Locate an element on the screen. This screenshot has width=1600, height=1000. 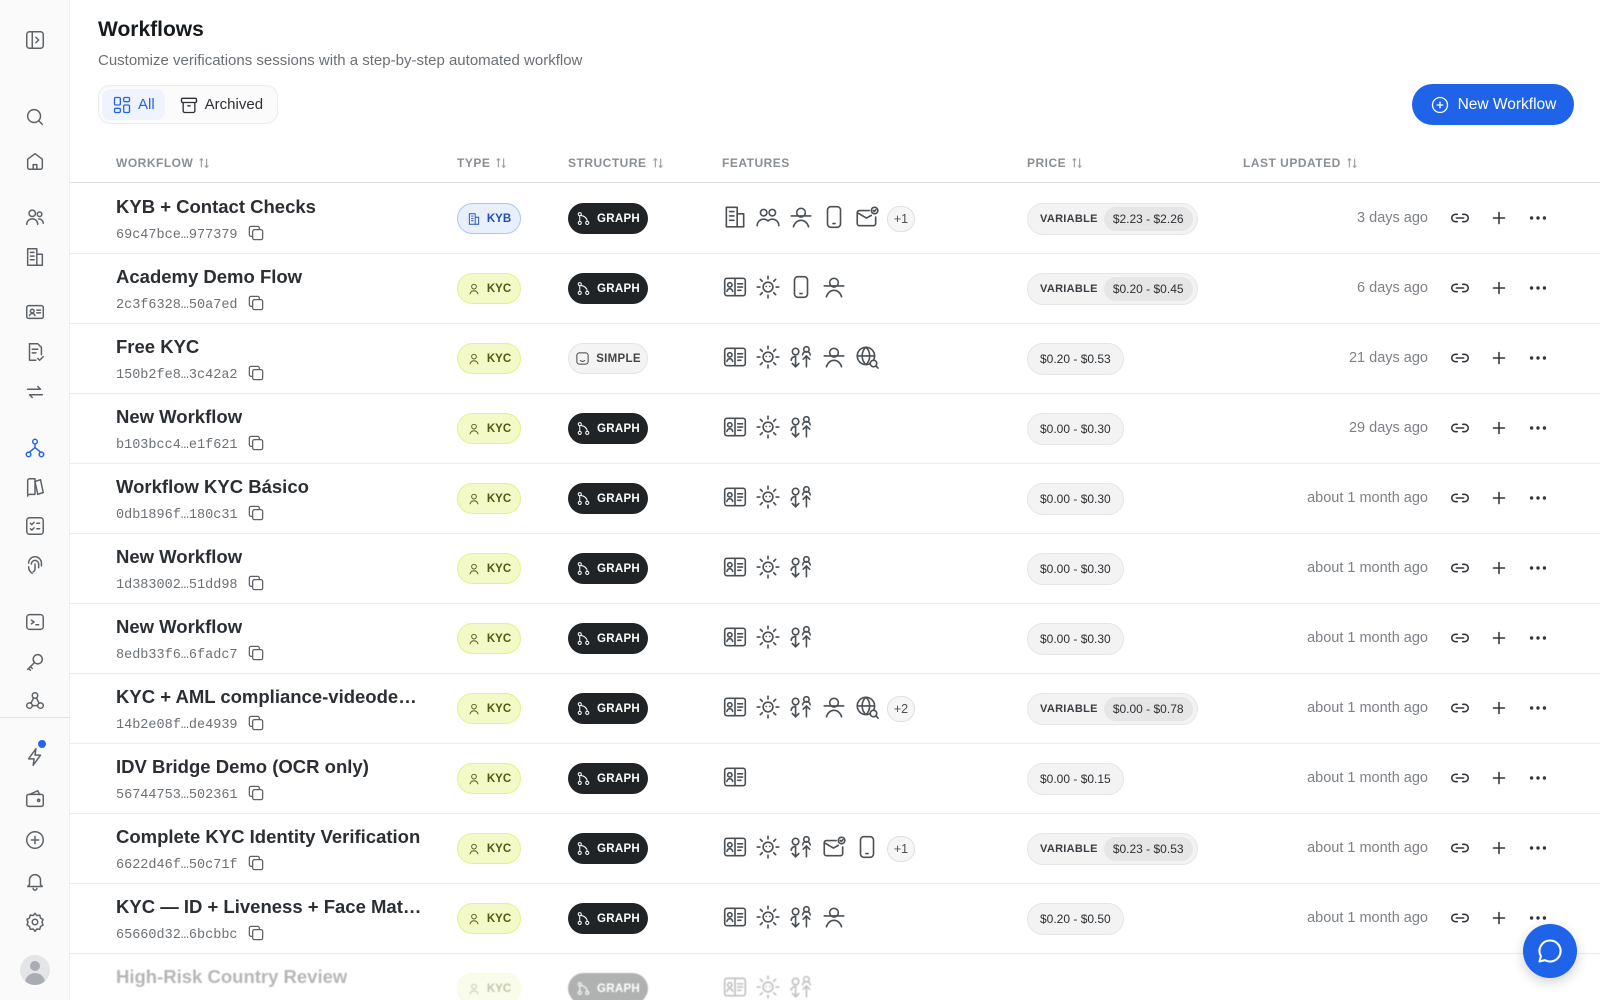
workflow-name: KYB + Contact Checks is located at coordinates (216, 207).